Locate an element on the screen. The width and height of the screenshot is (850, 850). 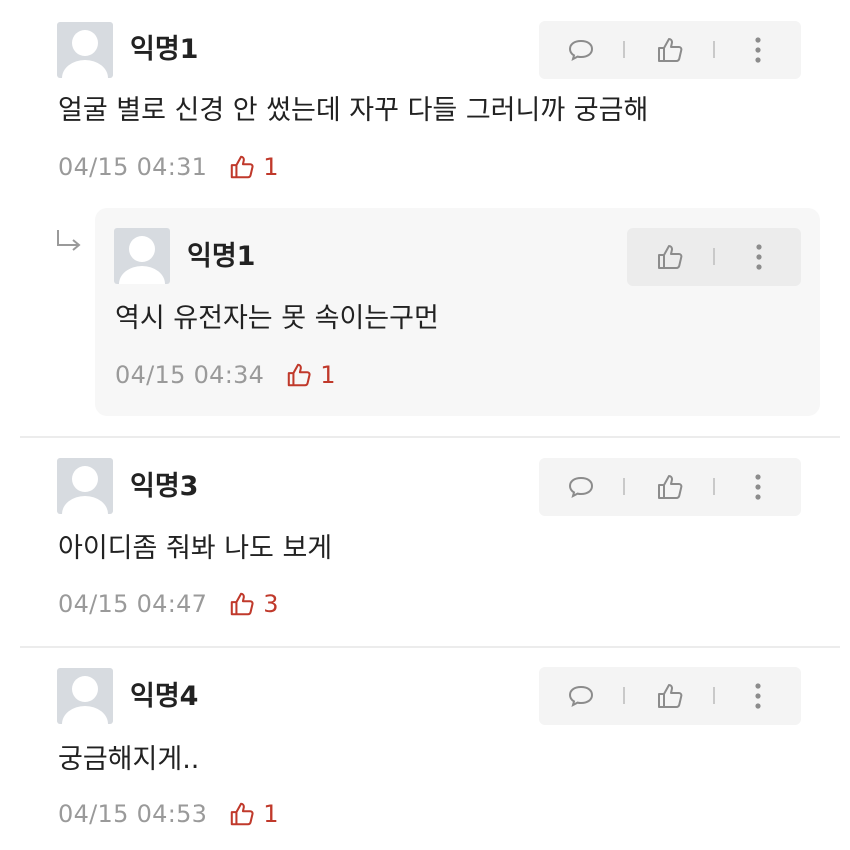
comment-text: 아이디좀 줘봐 나도 보게 is located at coordinates (195, 548).